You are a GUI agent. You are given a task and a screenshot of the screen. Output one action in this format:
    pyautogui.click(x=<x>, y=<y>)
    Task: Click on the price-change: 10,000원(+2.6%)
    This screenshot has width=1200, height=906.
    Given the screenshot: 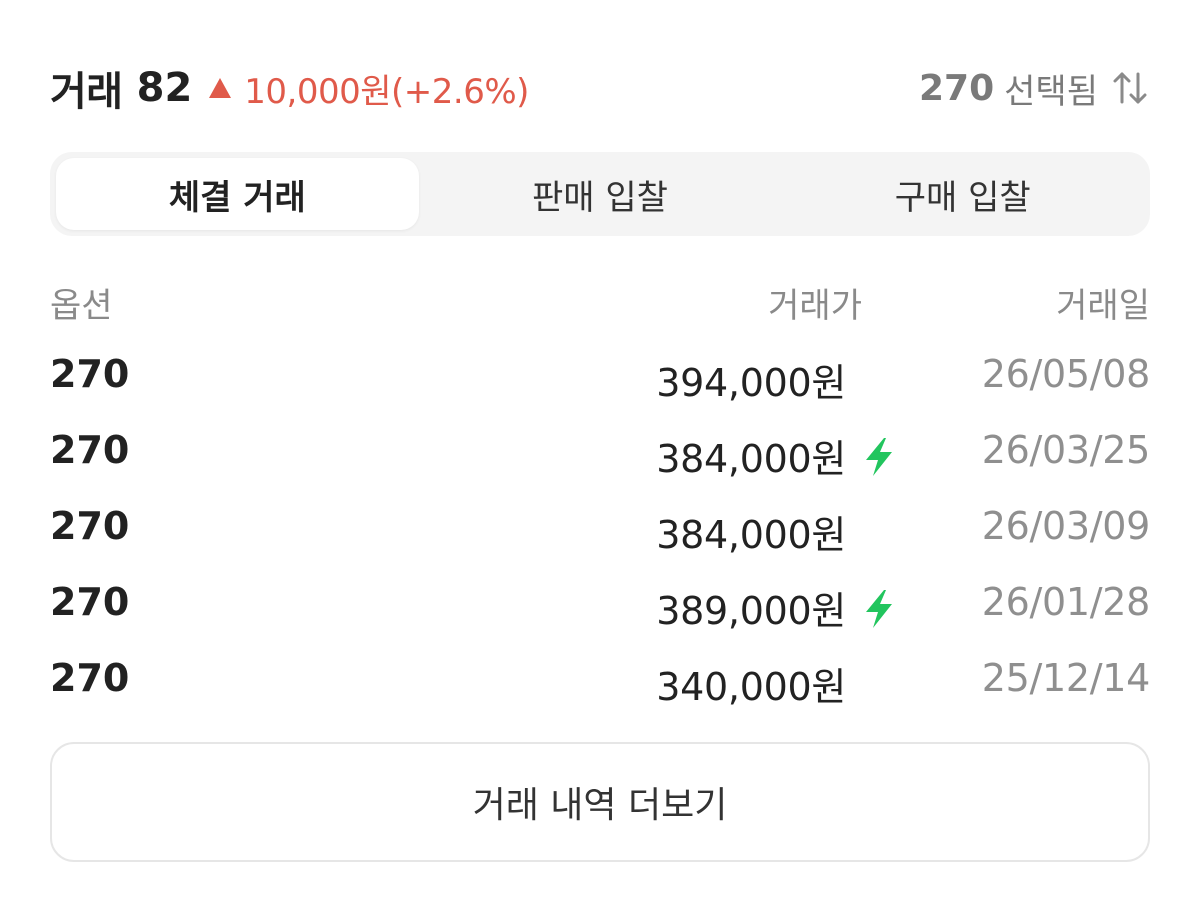 What is the action you would take?
    pyautogui.click(x=386, y=91)
    